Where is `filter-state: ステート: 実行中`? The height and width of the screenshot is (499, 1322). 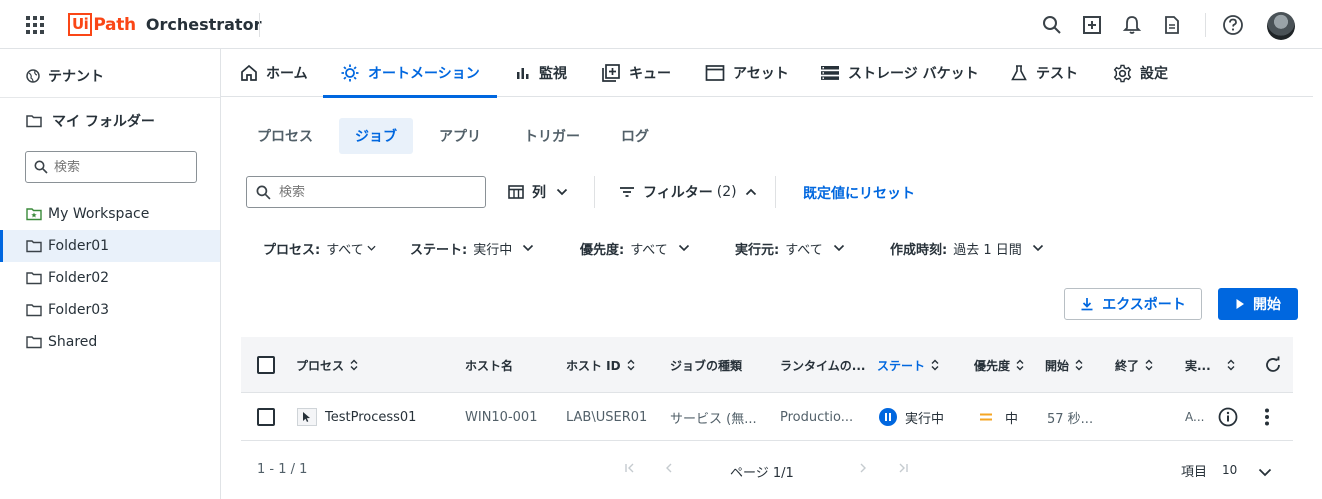
filter-state: ステート: 実行中 is located at coordinates (472, 248).